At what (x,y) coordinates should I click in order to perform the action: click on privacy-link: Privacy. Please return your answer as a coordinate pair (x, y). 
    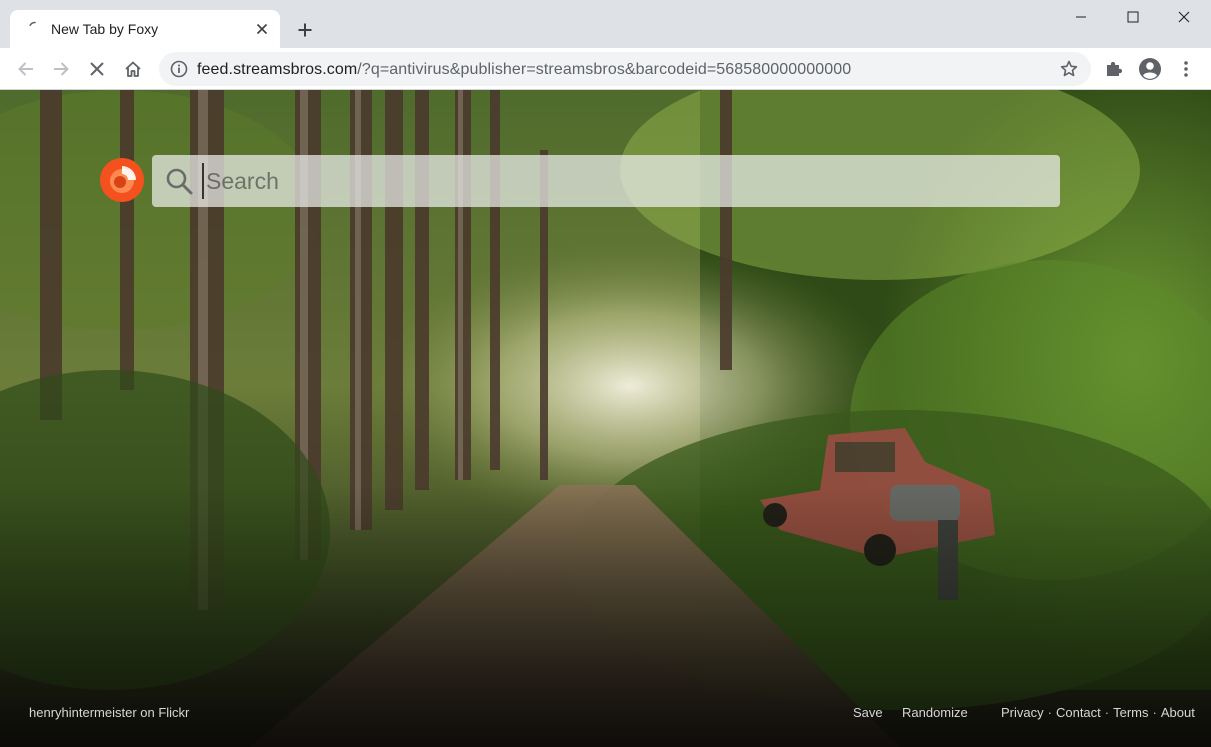
    Looking at the image, I should click on (1022, 712).